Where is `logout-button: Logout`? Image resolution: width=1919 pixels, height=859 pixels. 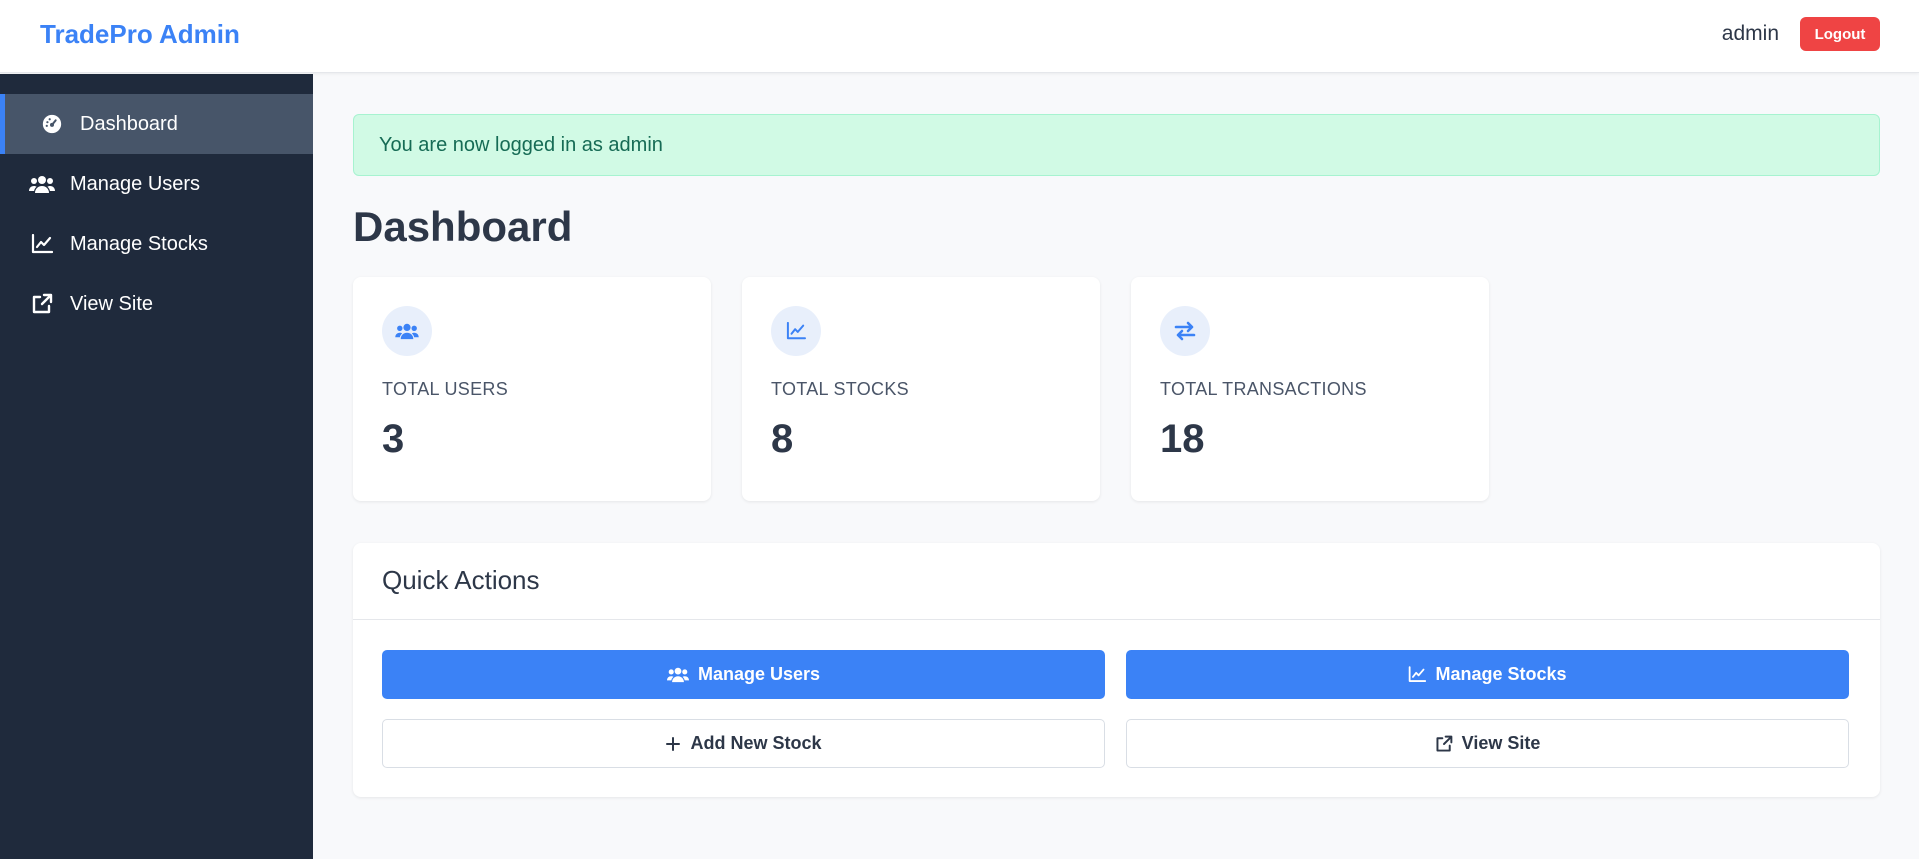
logout-button: Logout is located at coordinates (1840, 34).